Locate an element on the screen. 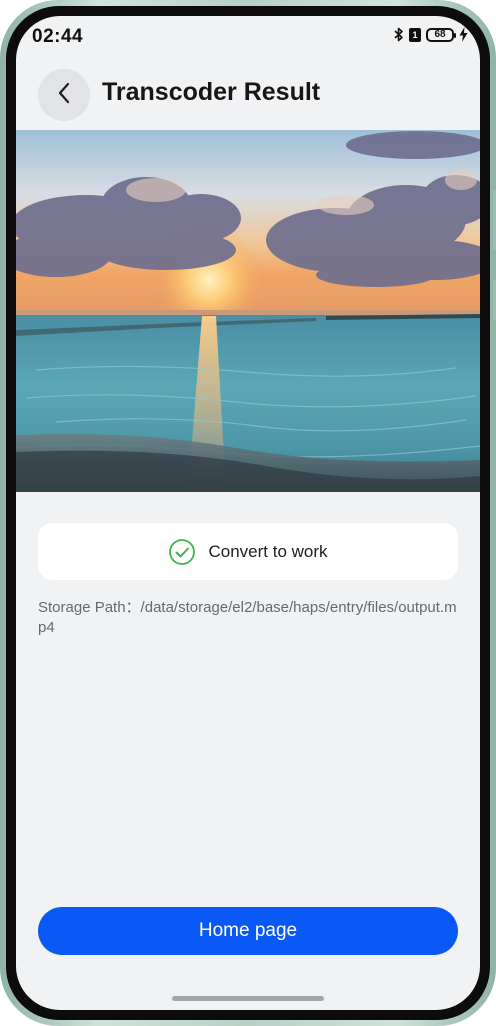 Image resolution: width=496 pixels, height=1026 pixels. sim-icon: 1 is located at coordinates (415, 34).